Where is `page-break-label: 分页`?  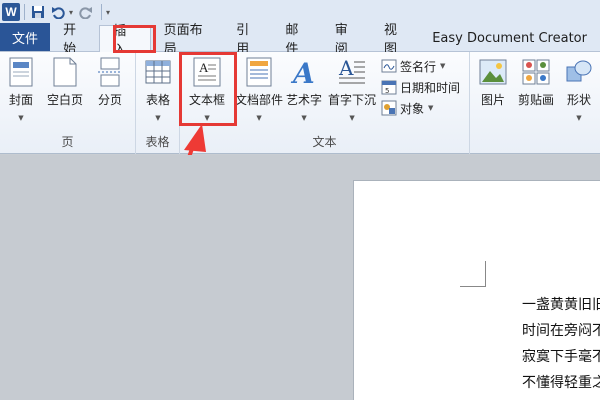 page-break-label: 分页 is located at coordinates (109, 100).